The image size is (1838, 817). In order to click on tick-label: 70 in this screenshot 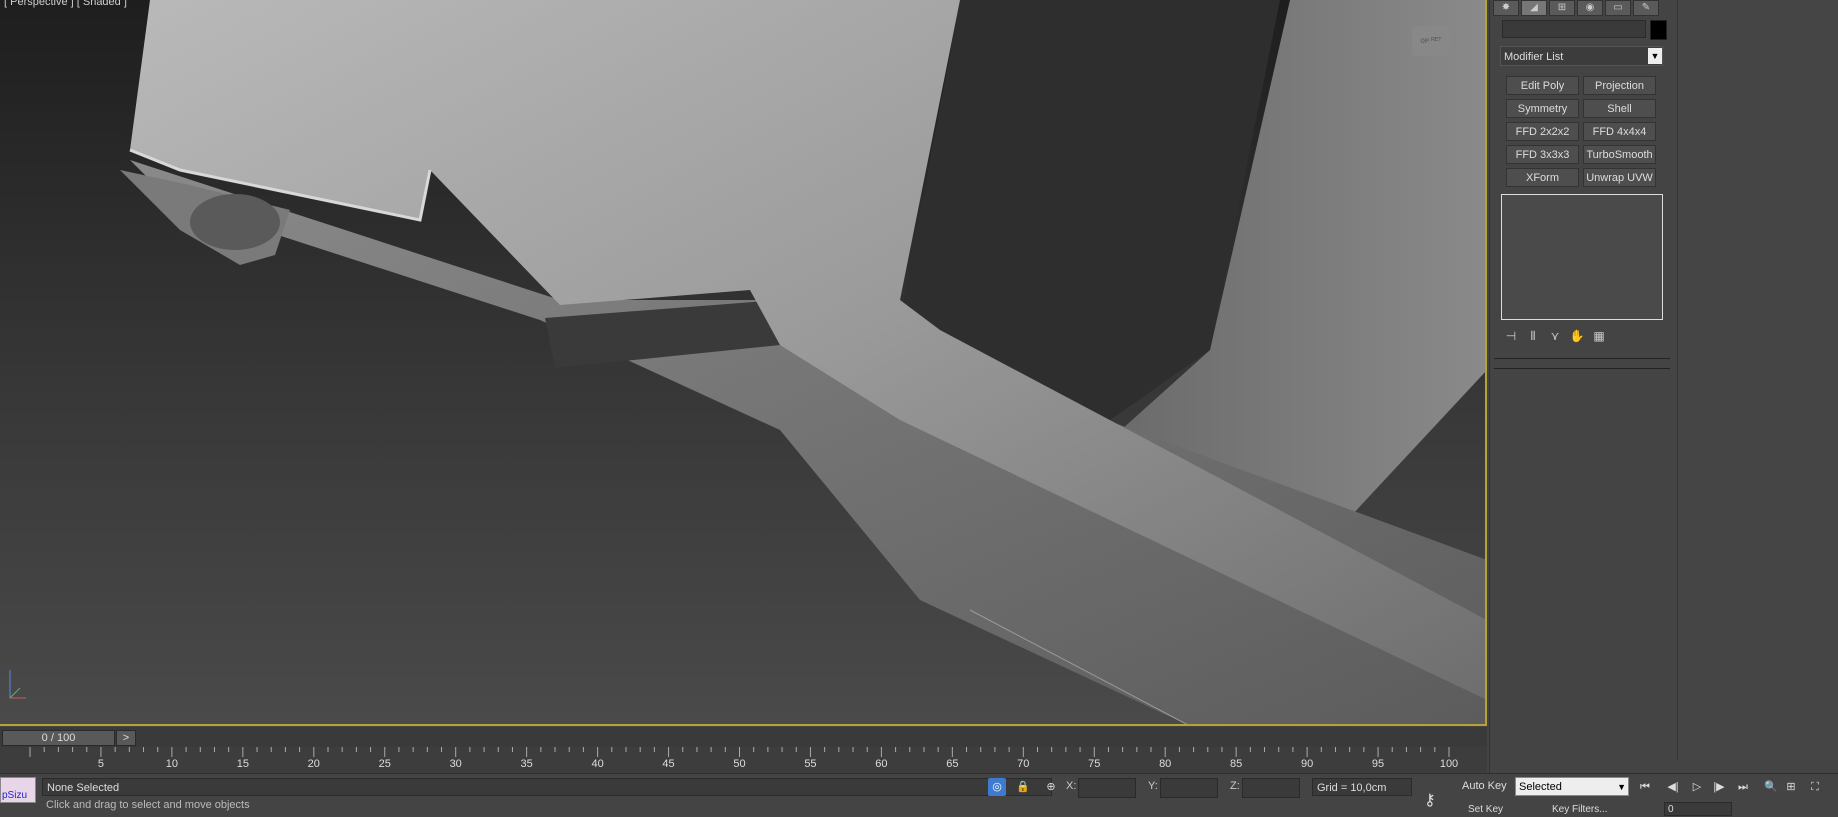, I will do `click(1023, 764)`.